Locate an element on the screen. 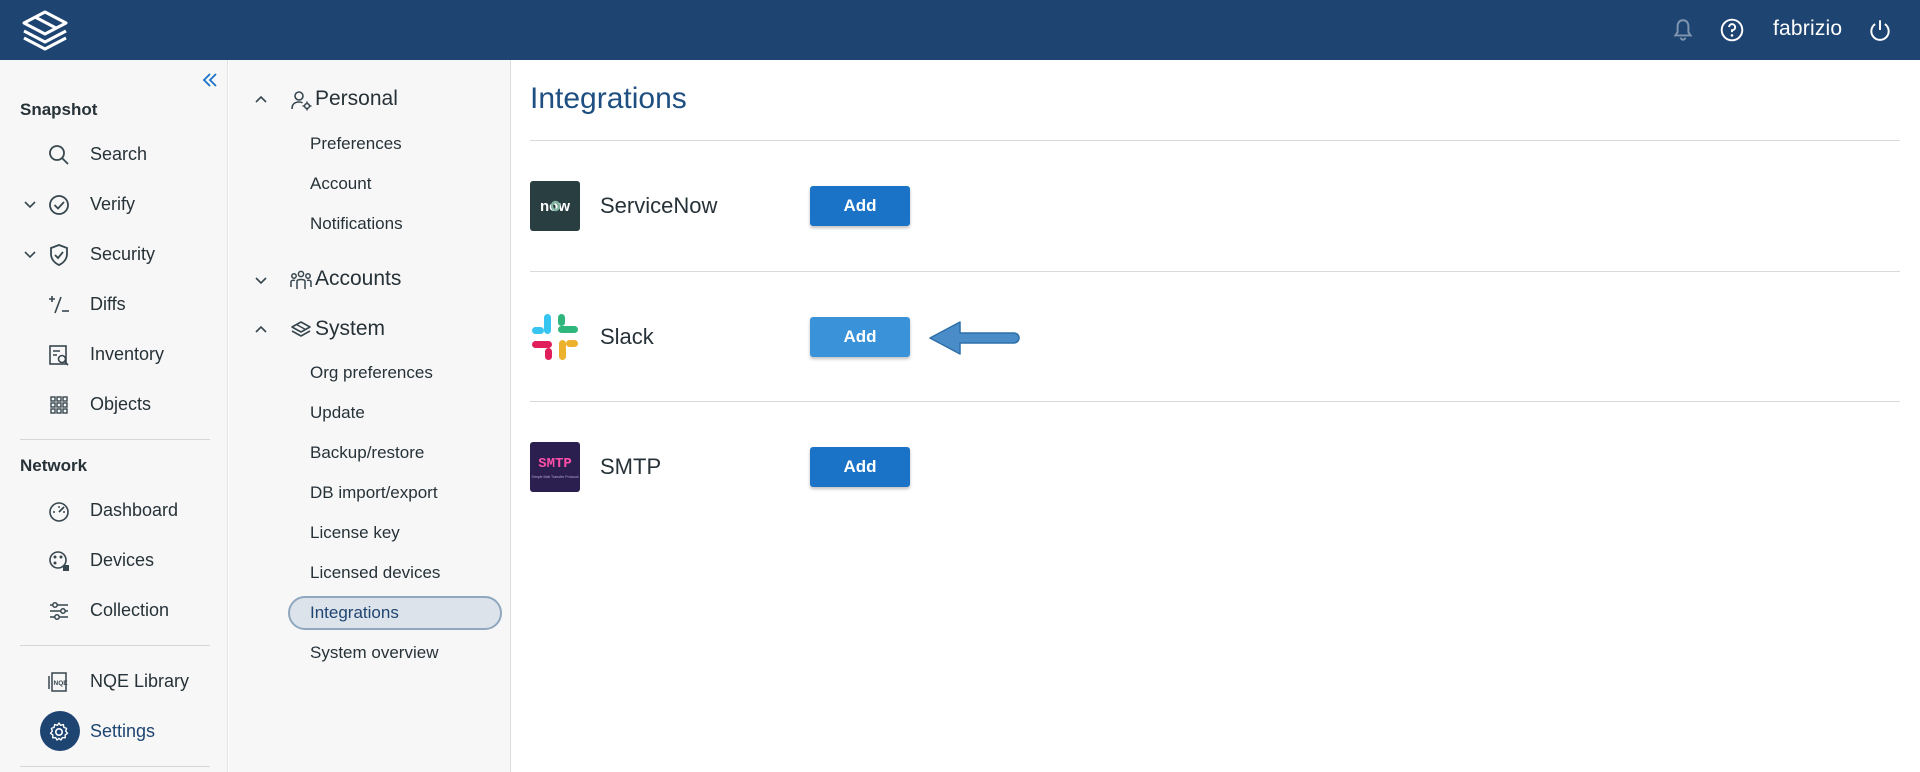 This screenshot has width=1920, height=772. sidebar-item-search: Search is located at coordinates (114, 154).